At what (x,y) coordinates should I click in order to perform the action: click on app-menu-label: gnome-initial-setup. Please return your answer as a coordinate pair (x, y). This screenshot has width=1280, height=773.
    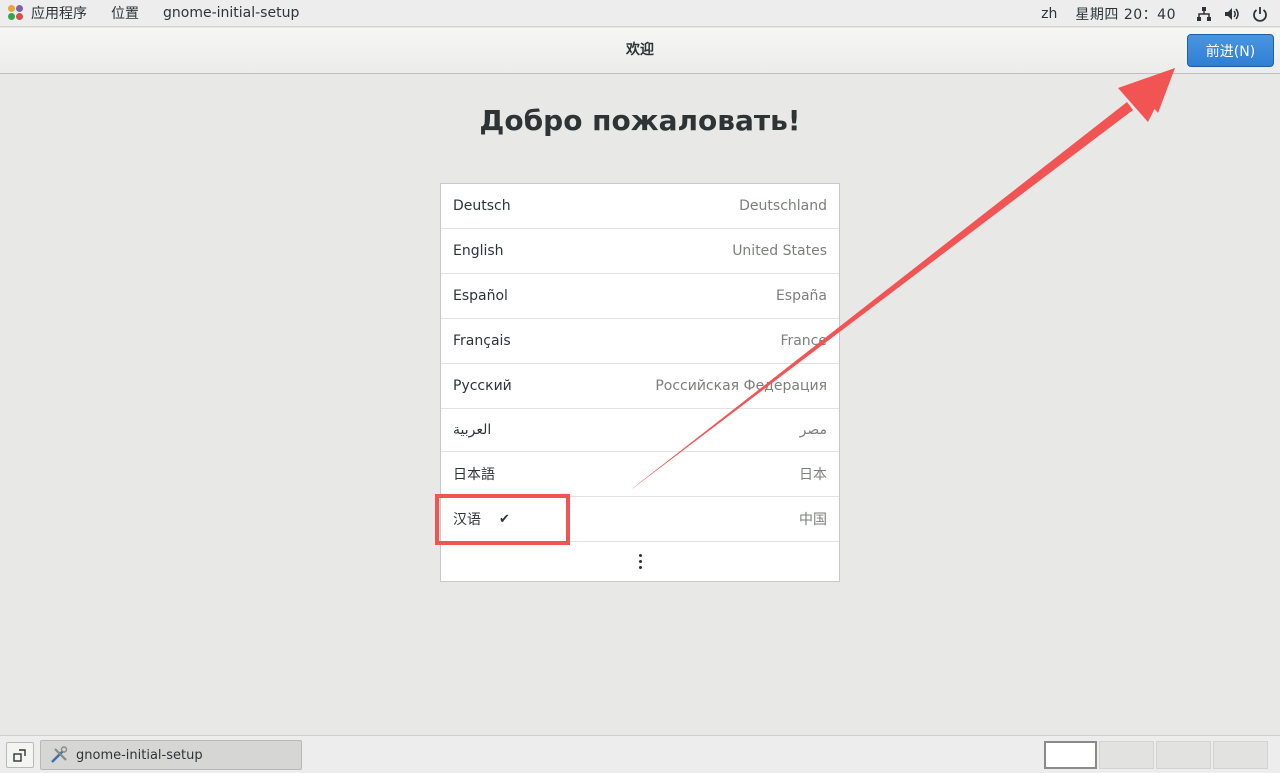
    Looking at the image, I should click on (231, 13).